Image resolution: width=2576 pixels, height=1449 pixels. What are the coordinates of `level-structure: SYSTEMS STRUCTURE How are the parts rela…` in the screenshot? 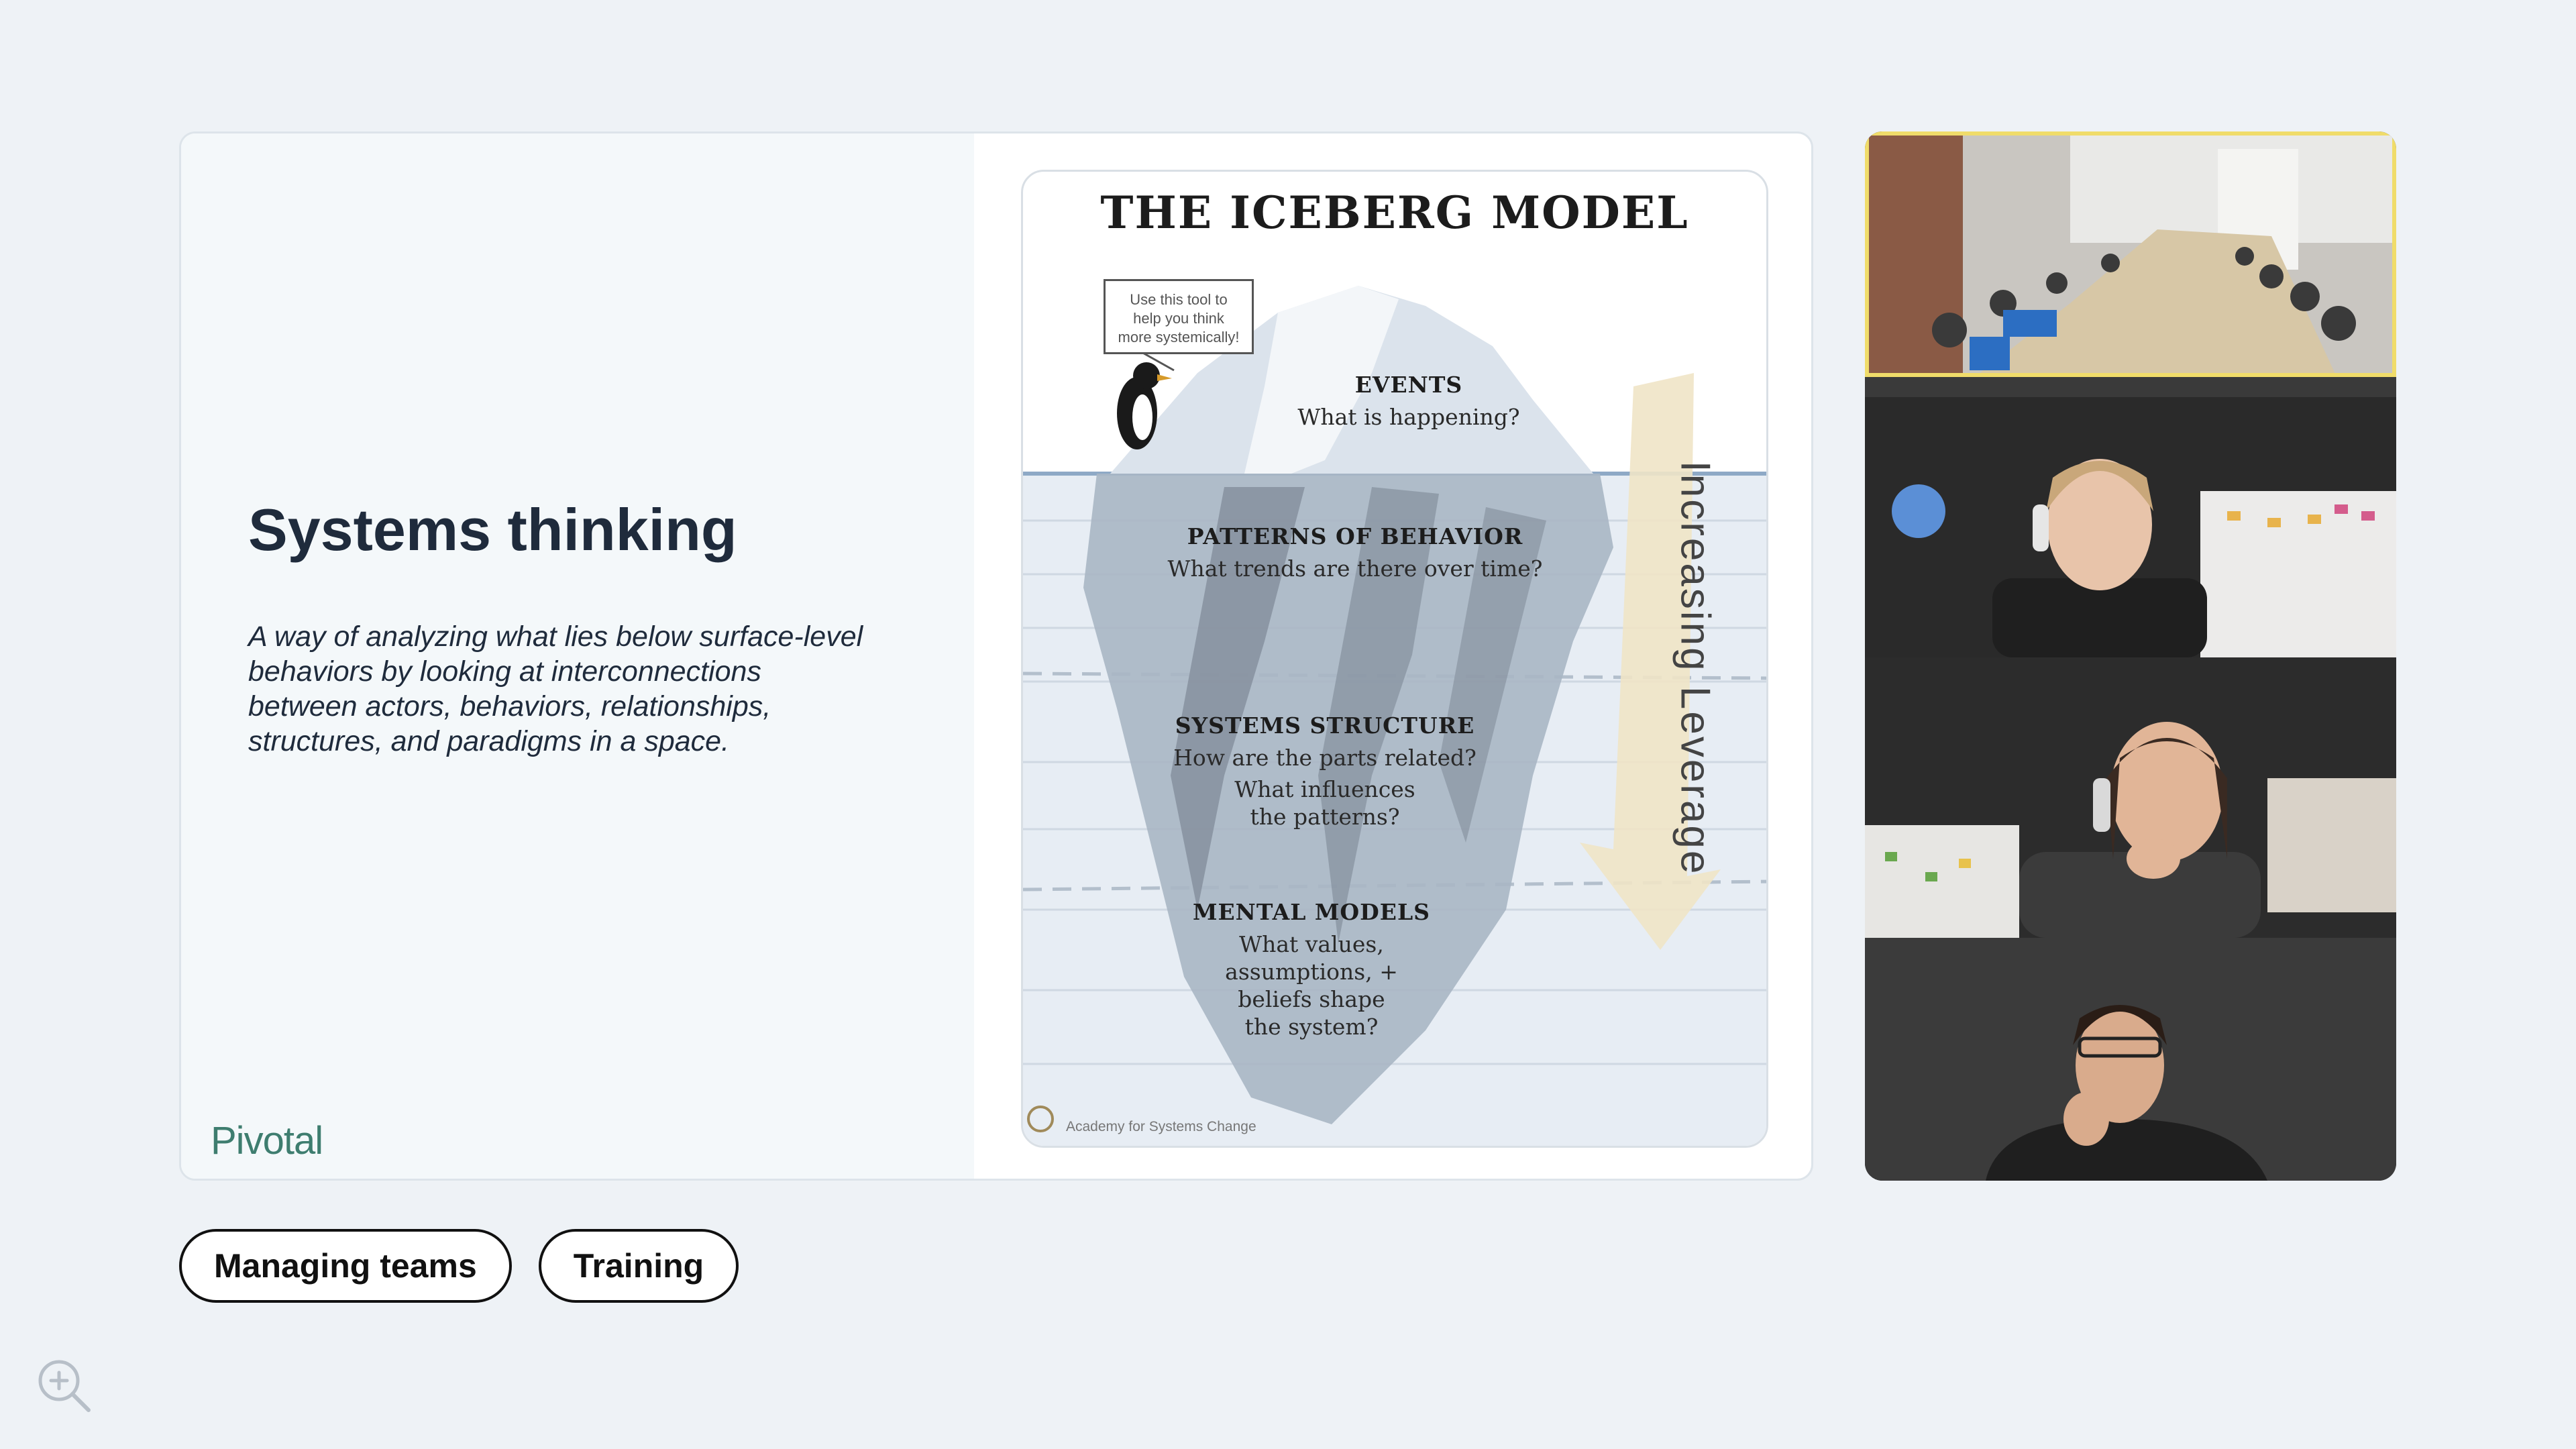 It's located at (1325, 771).